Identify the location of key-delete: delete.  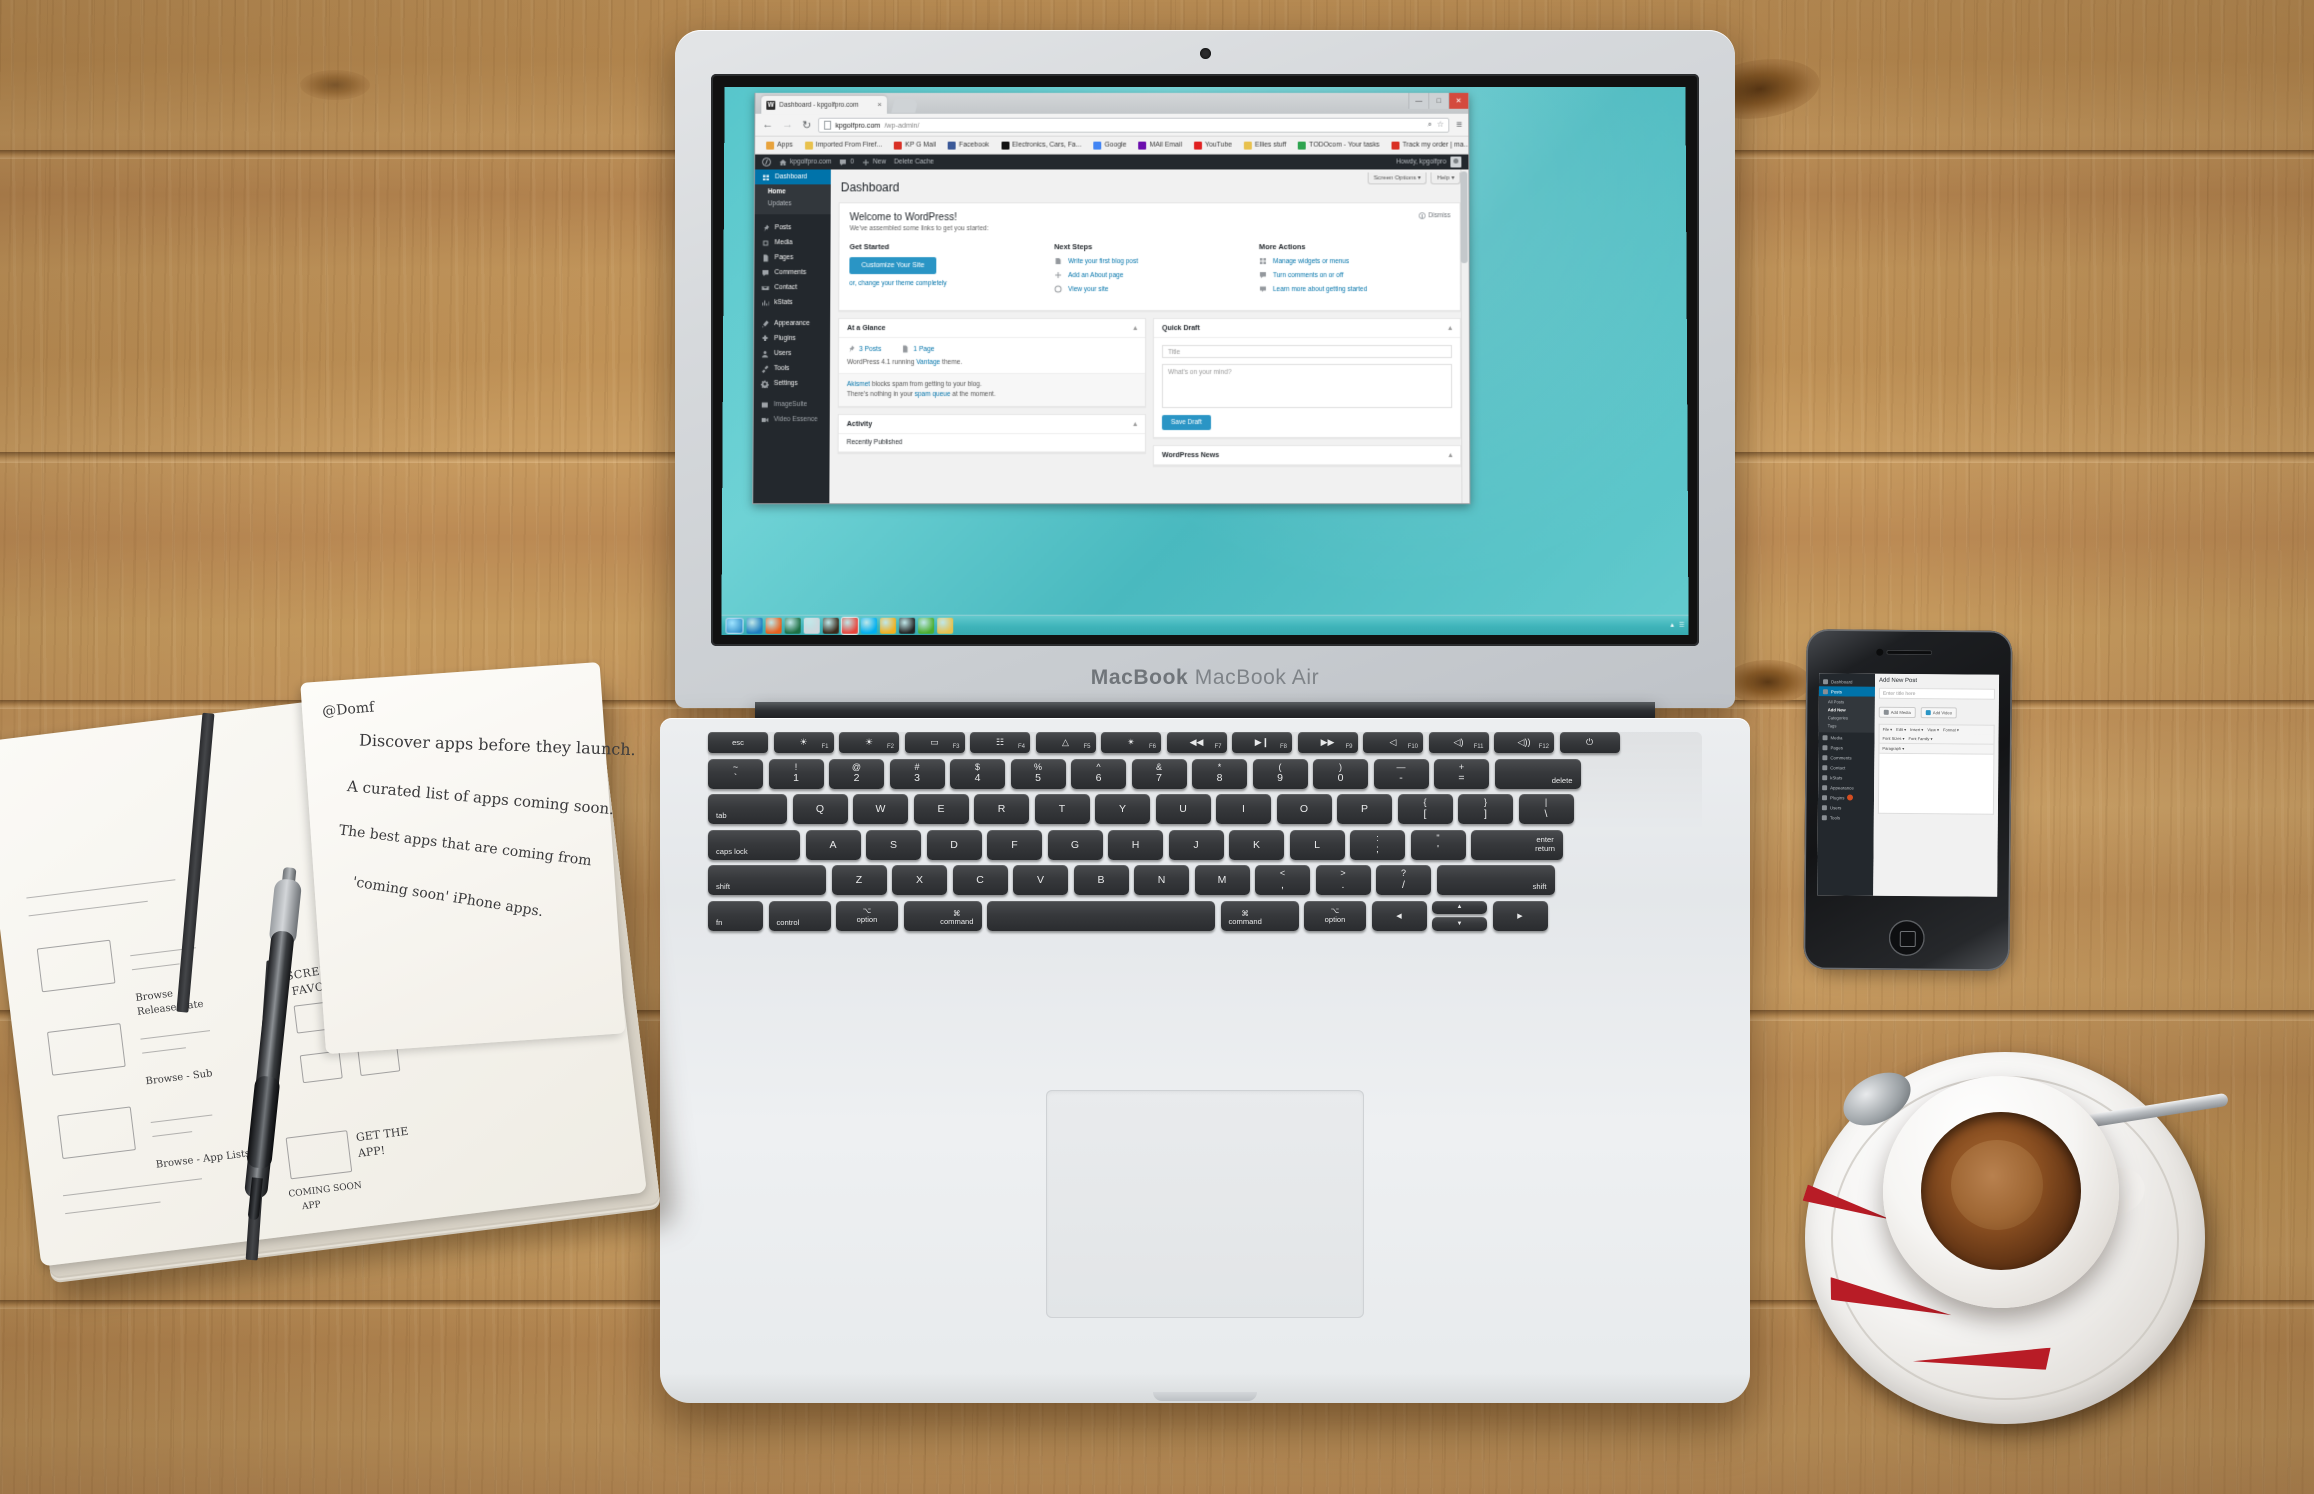
(1537, 773).